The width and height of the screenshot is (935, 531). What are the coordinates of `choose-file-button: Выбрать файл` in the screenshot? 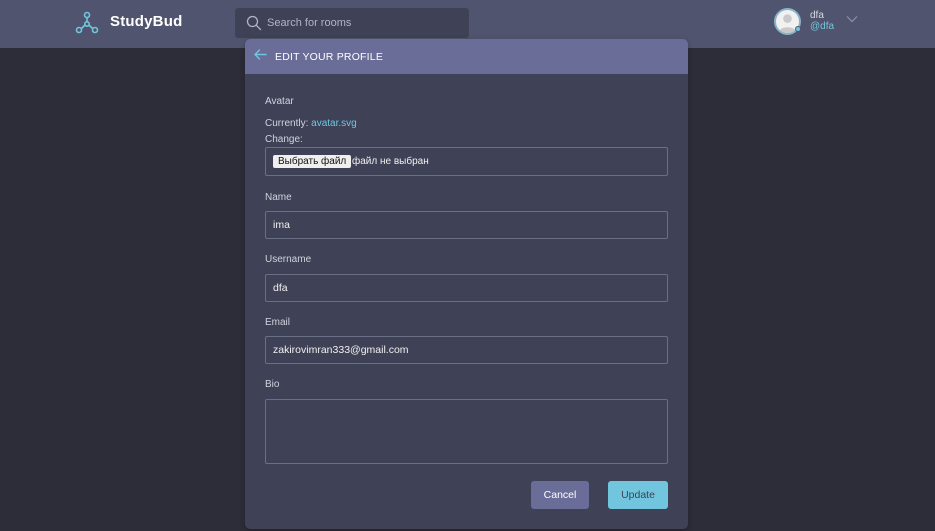 It's located at (312, 161).